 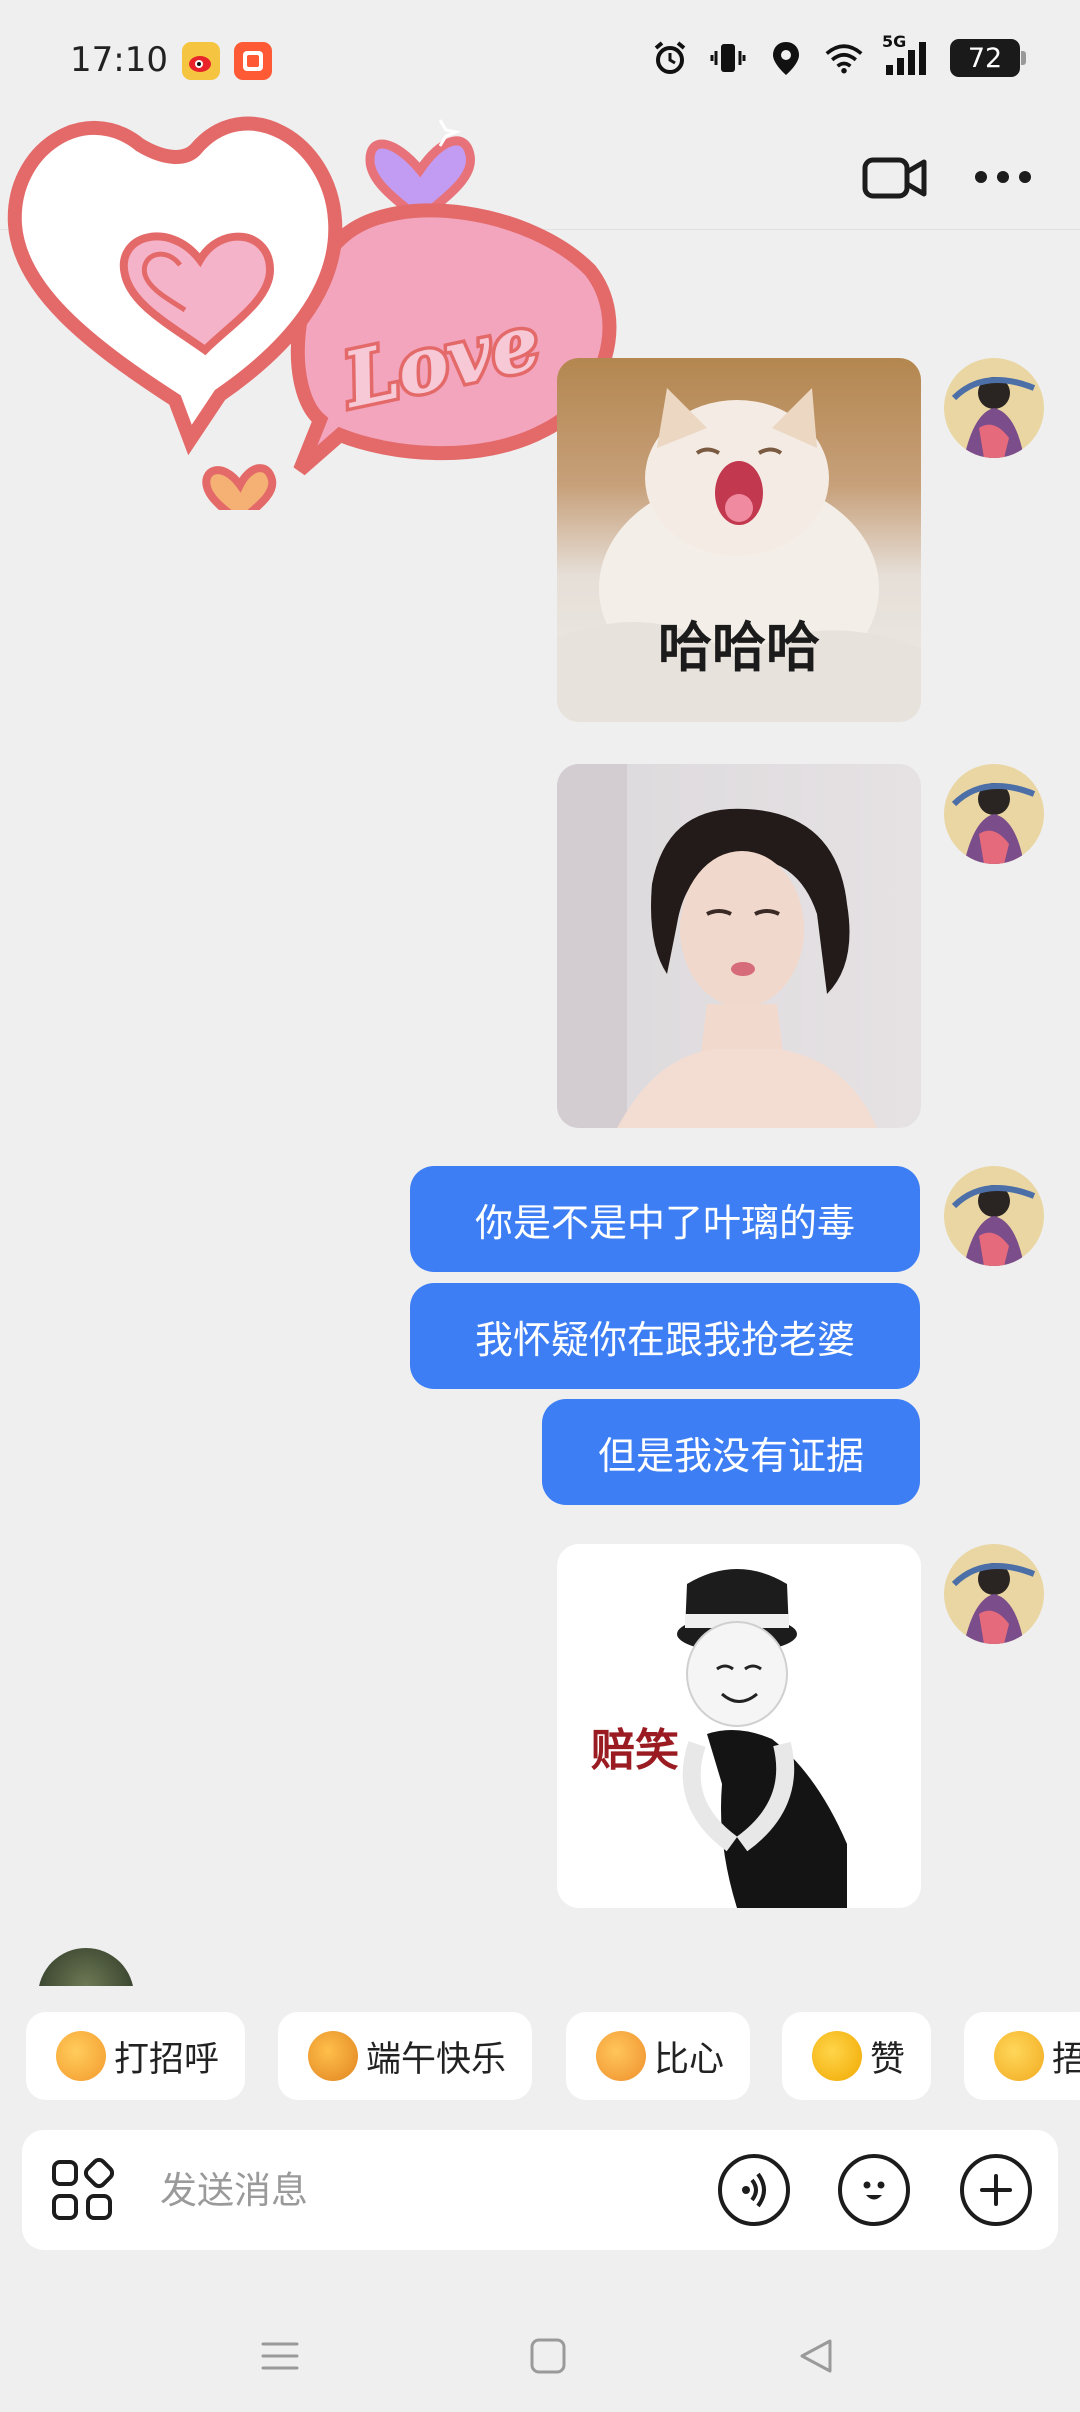 I want to click on battery-level: 72, so click(x=985, y=58).